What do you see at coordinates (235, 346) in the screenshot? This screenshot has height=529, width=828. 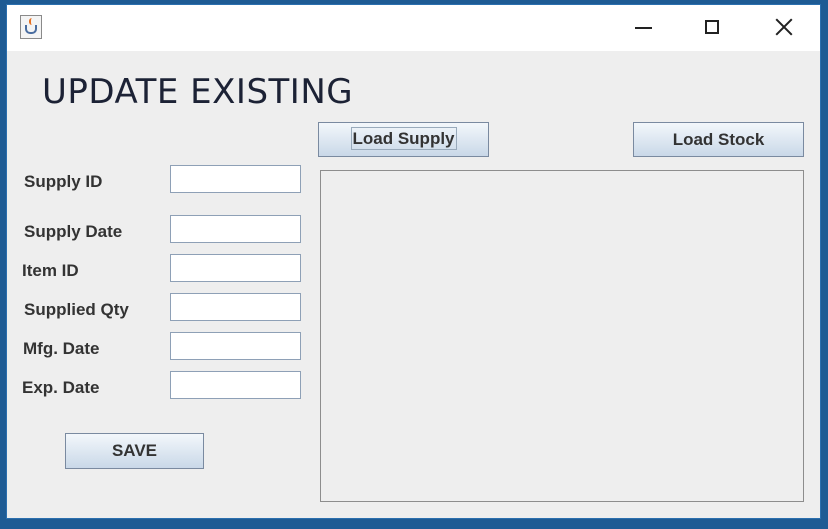 I see `mfg-date-input` at bounding box center [235, 346].